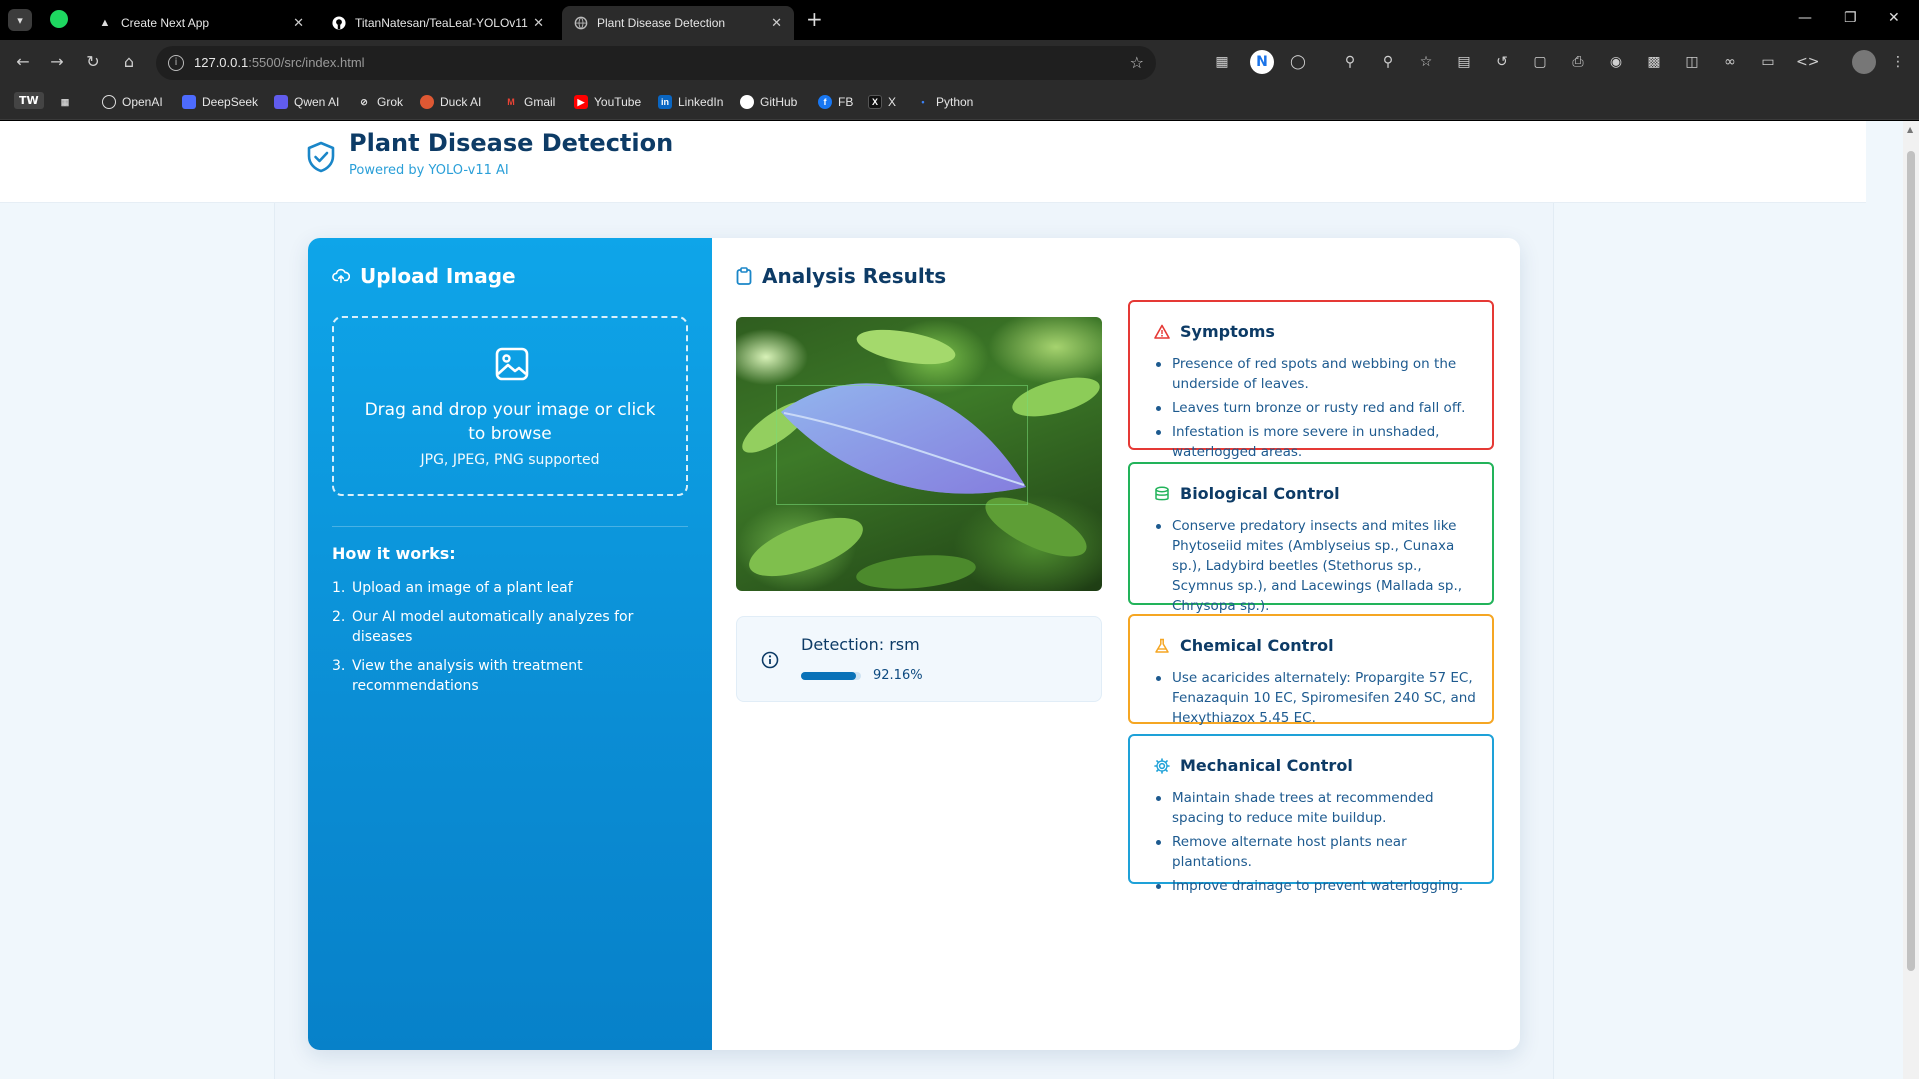 The width and height of the screenshot is (1919, 1079). What do you see at coordinates (744, 276) in the screenshot?
I see `clipboard-icon` at bounding box center [744, 276].